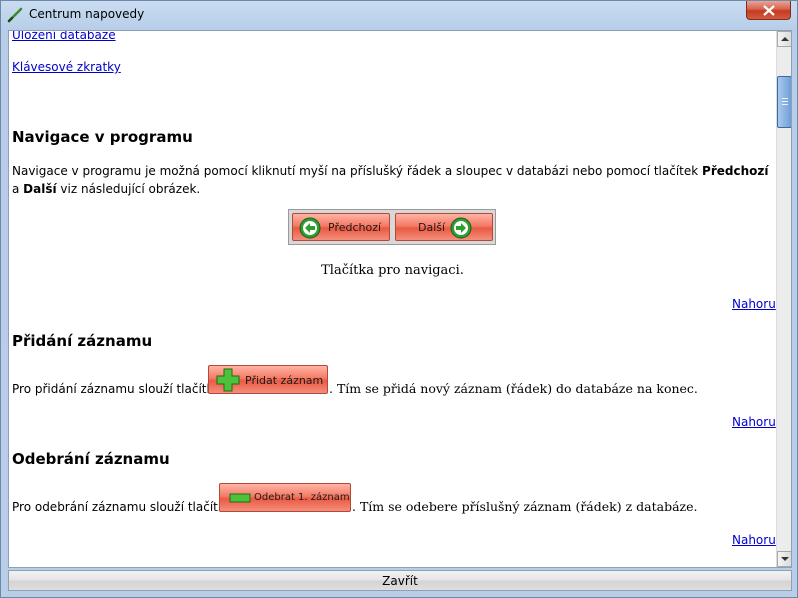 This screenshot has width=798, height=598. What do you see at coordinates (40, 189) in the screenshot?
I see `navigation-bold-next: Další` at bounding box center [40, 189].